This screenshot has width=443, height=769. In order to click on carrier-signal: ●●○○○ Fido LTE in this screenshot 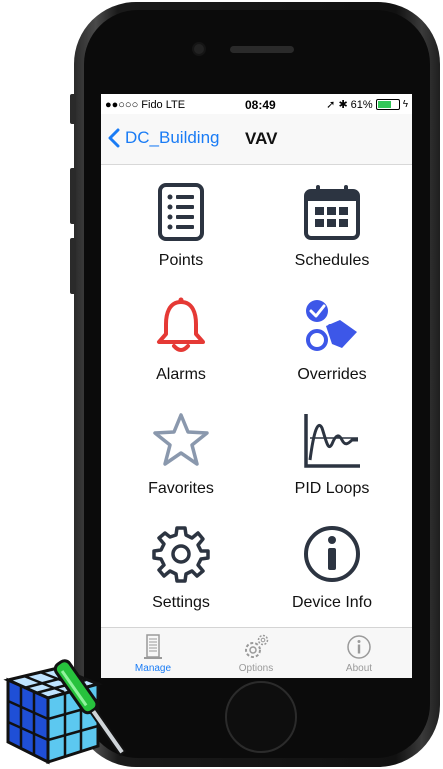, I will do `click(145, 105)`.